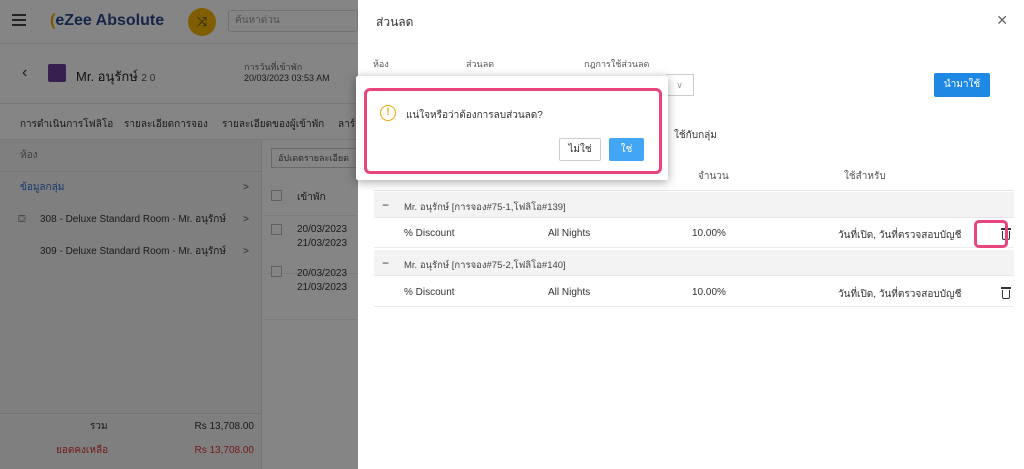 This screenshot has width=1024, height=469. What do you see at coordinates (513, 131) in the screenshot?
I see `dialog-highlight-box` at bounding box center [513, 131].